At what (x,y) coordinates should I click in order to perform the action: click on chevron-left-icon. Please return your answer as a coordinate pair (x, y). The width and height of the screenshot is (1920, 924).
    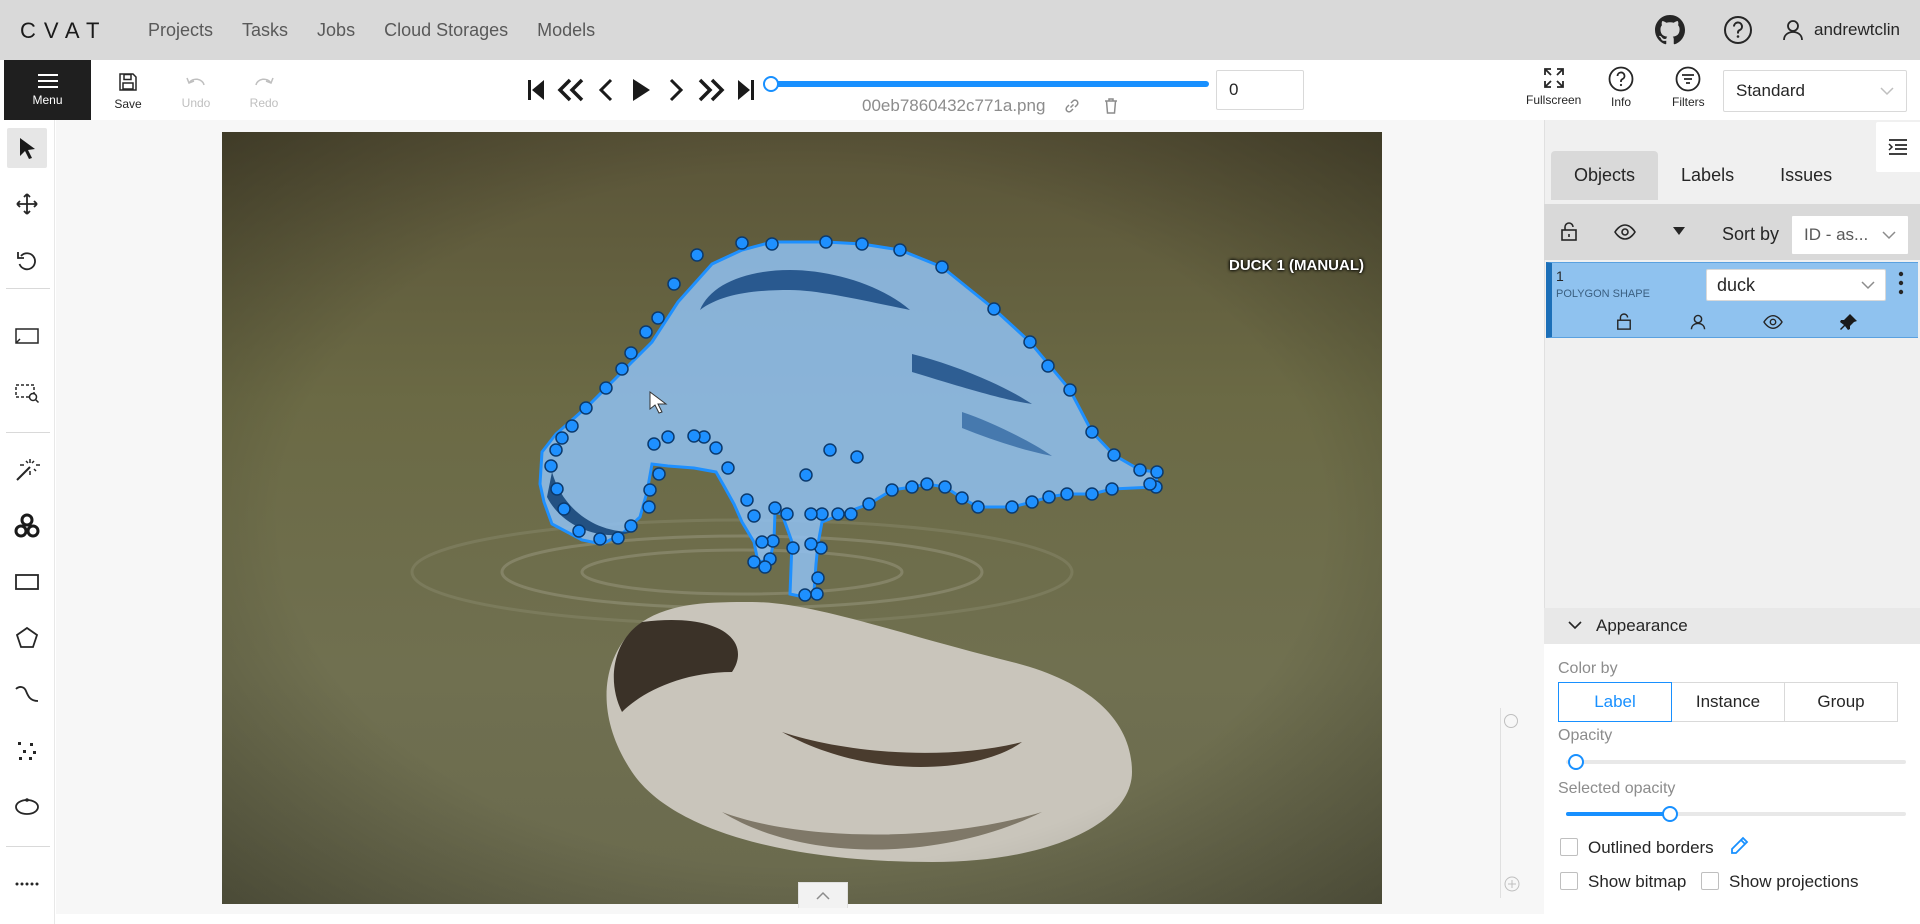
    Looking at the image, I should click on (605, 90).